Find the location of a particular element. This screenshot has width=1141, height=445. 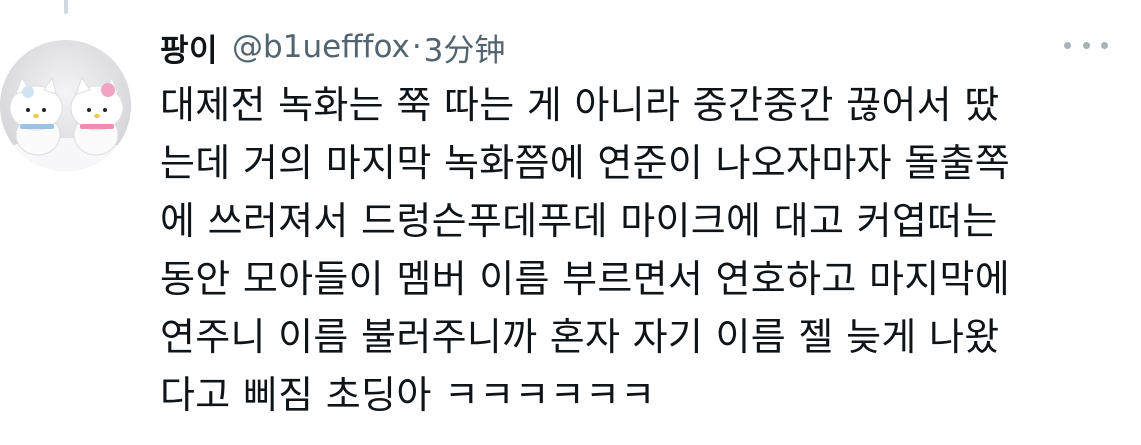

avatar-image is located at coordinates (65, 105).